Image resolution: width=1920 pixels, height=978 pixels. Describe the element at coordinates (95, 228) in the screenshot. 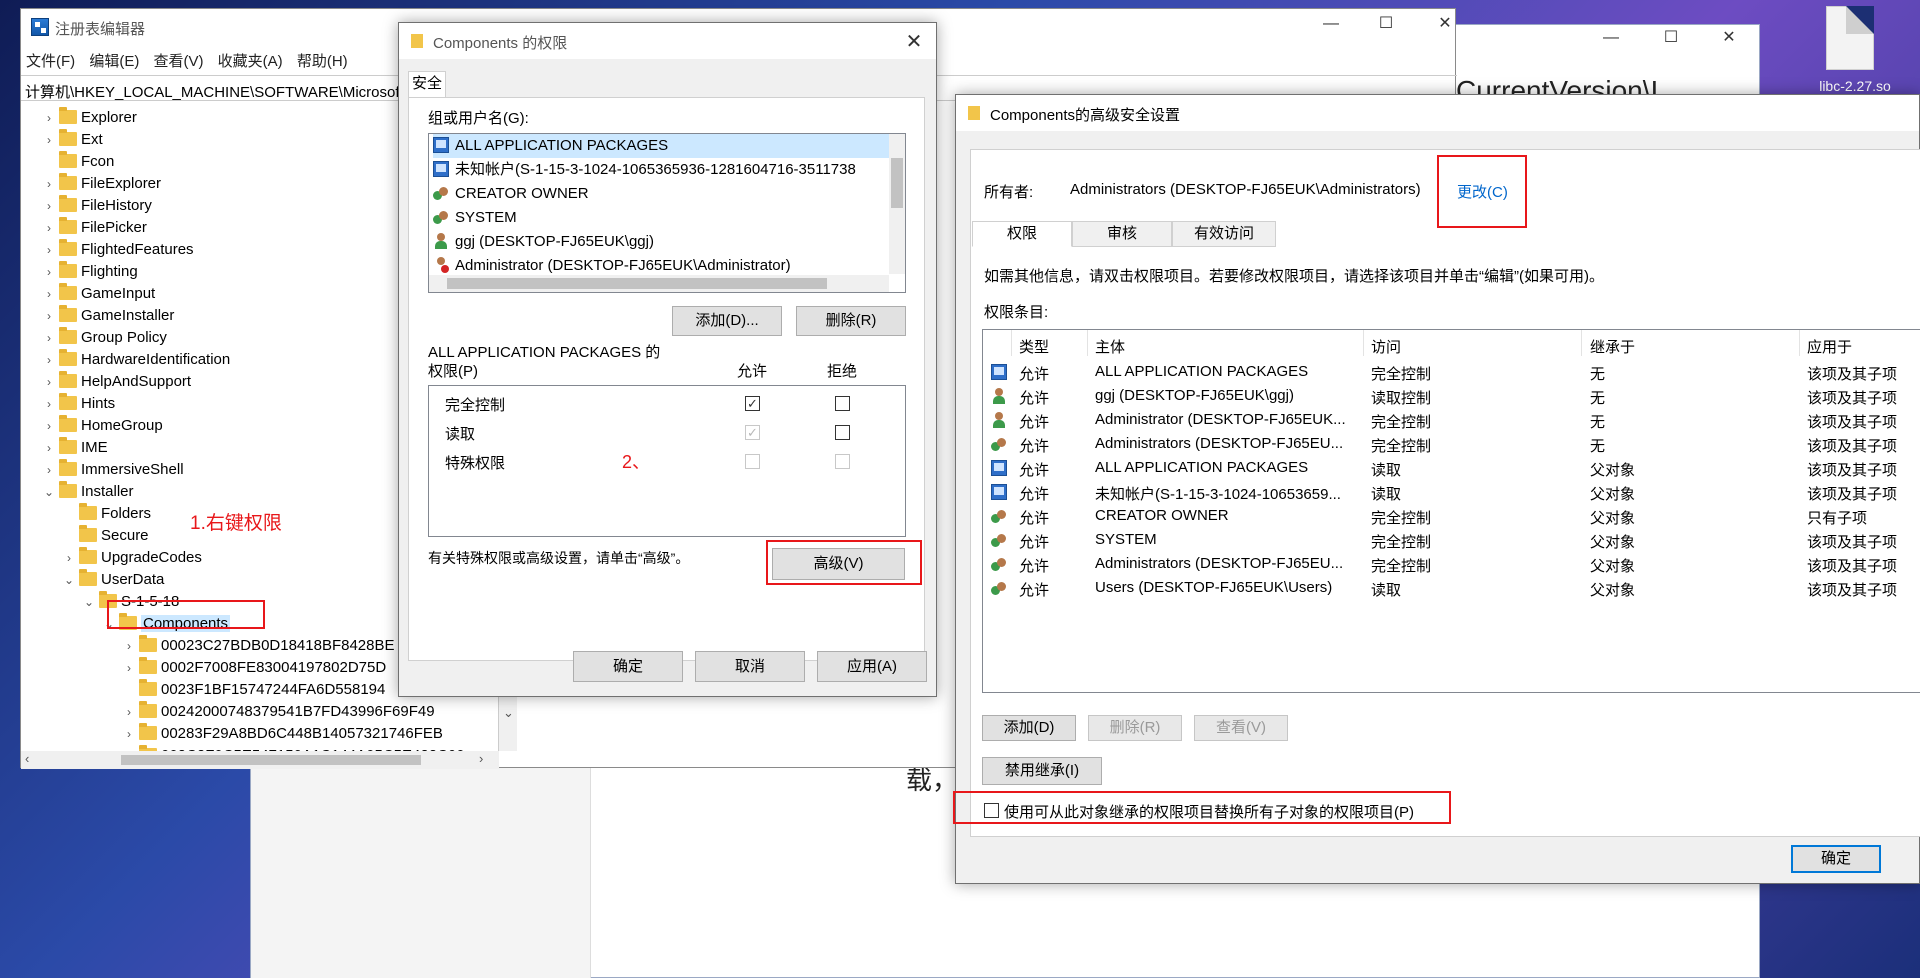

I see `tree-item: › FilePicker` at that location.